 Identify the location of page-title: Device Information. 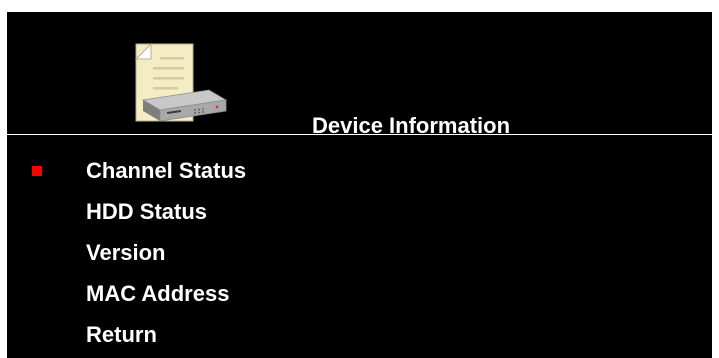
(411, 125).